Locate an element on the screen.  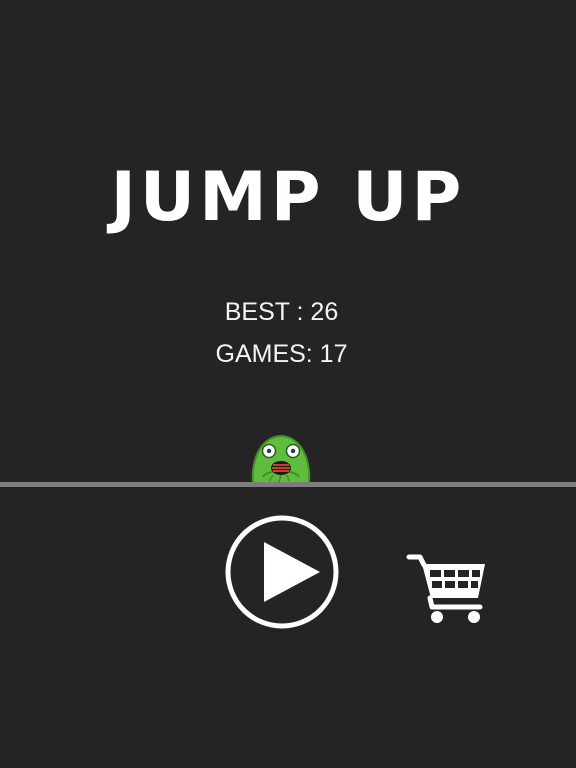
shop-button is located at coordinates (447, 588).